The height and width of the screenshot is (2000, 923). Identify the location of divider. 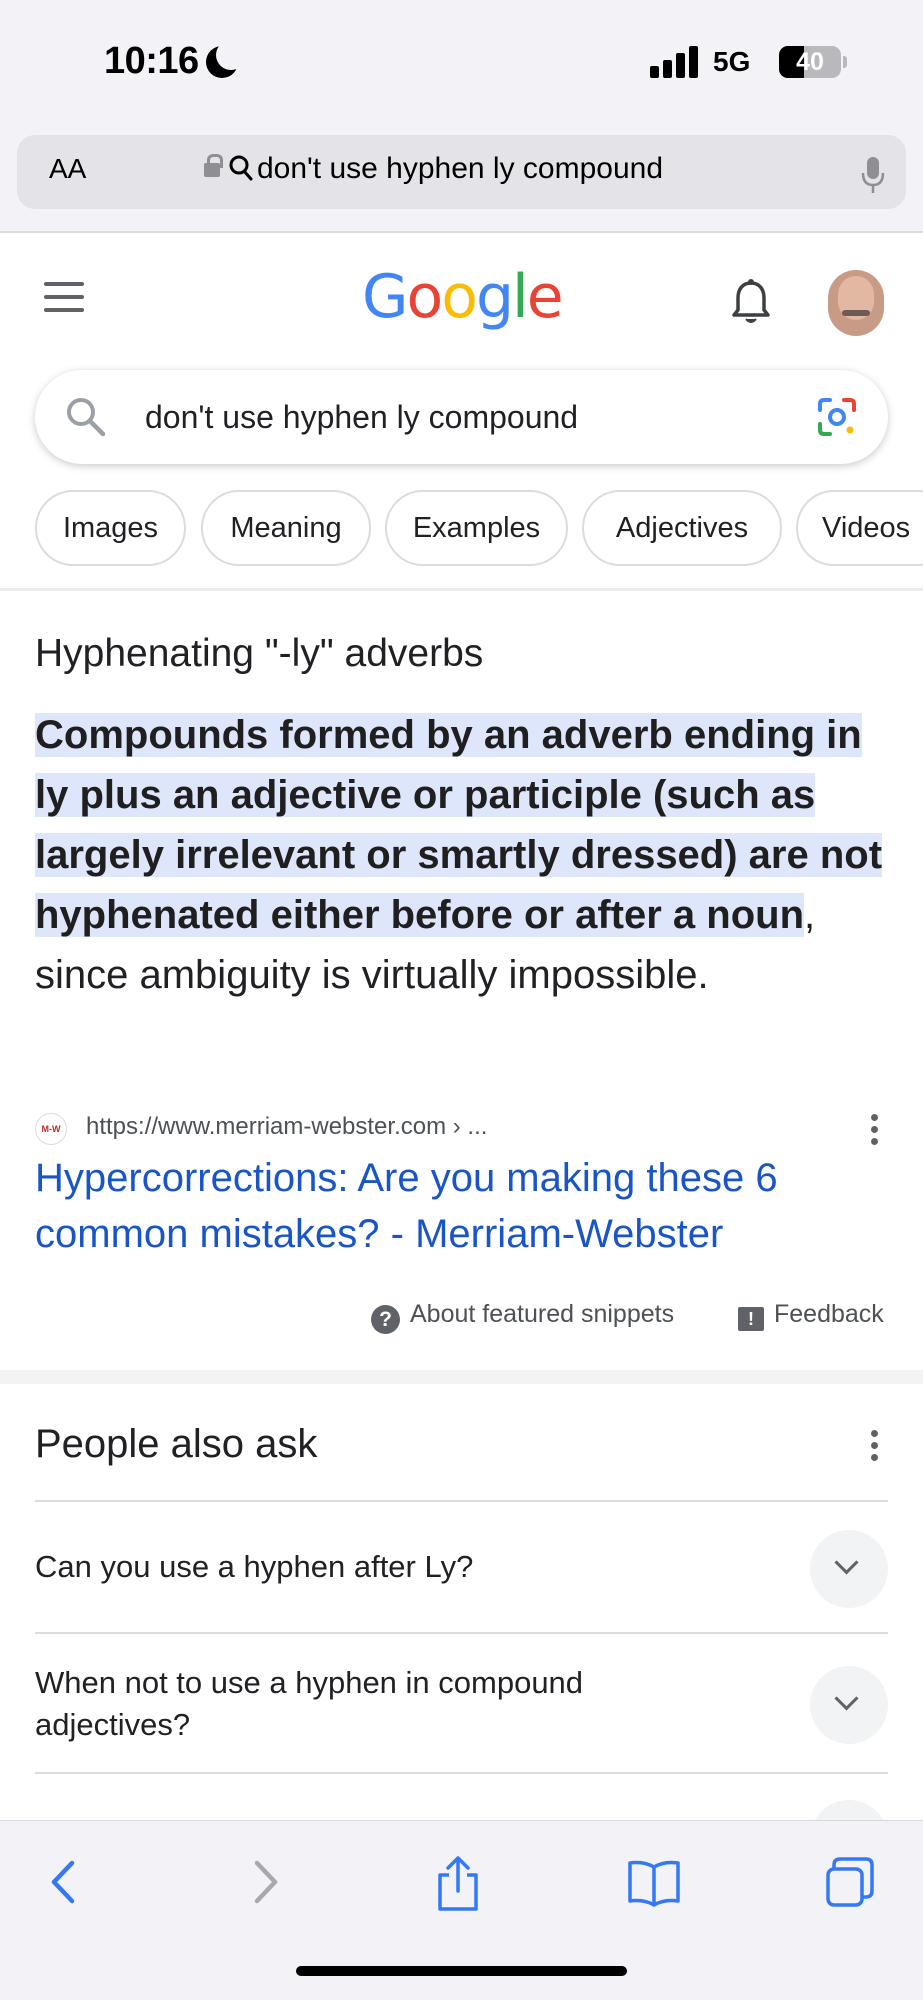
(461, 589).